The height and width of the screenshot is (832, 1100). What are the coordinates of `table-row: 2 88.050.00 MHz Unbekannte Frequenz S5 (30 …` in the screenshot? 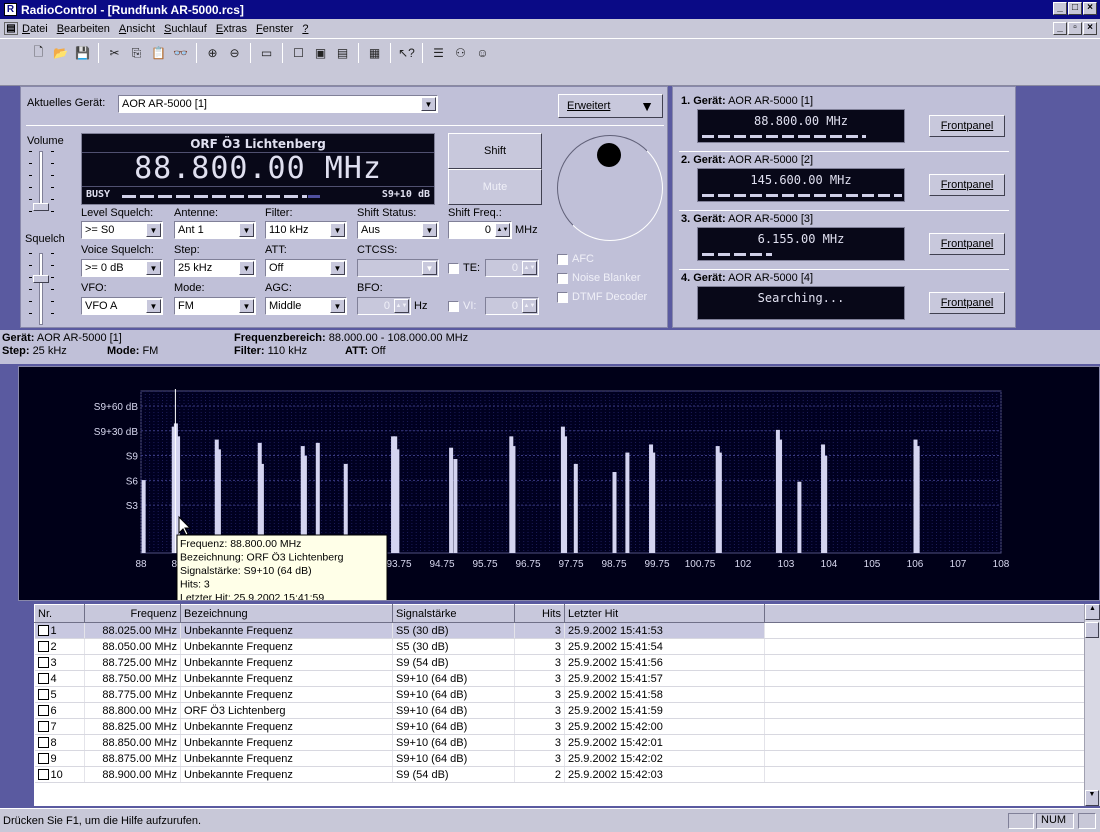 It's located at (567, 646).